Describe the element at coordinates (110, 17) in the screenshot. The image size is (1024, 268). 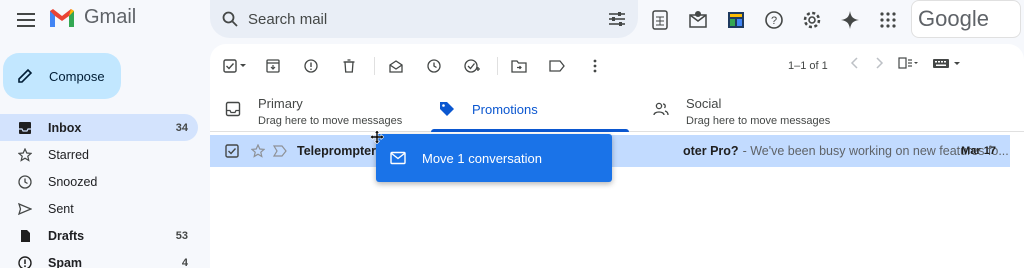
I see `gmail-logo-text: Gmail` at that location.